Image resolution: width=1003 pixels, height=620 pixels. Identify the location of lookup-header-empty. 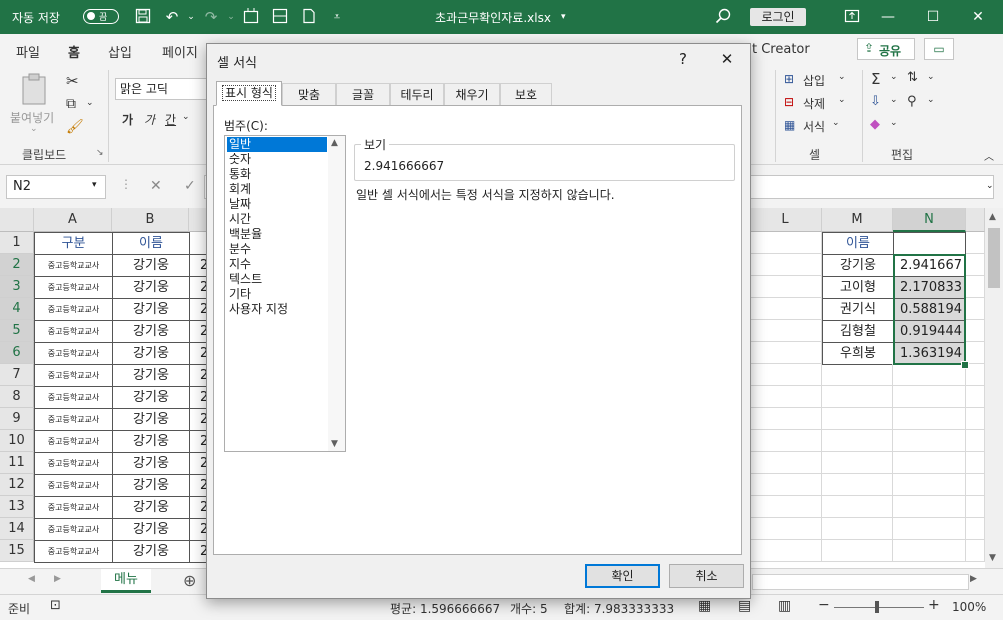
(929, 243).